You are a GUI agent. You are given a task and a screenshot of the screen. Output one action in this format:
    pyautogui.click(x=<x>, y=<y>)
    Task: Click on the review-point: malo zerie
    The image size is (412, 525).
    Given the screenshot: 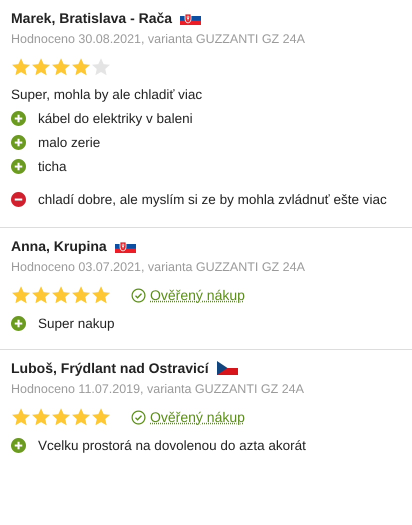 What is the action you would take?
    pyautogui.click(x=69, y=142)
    